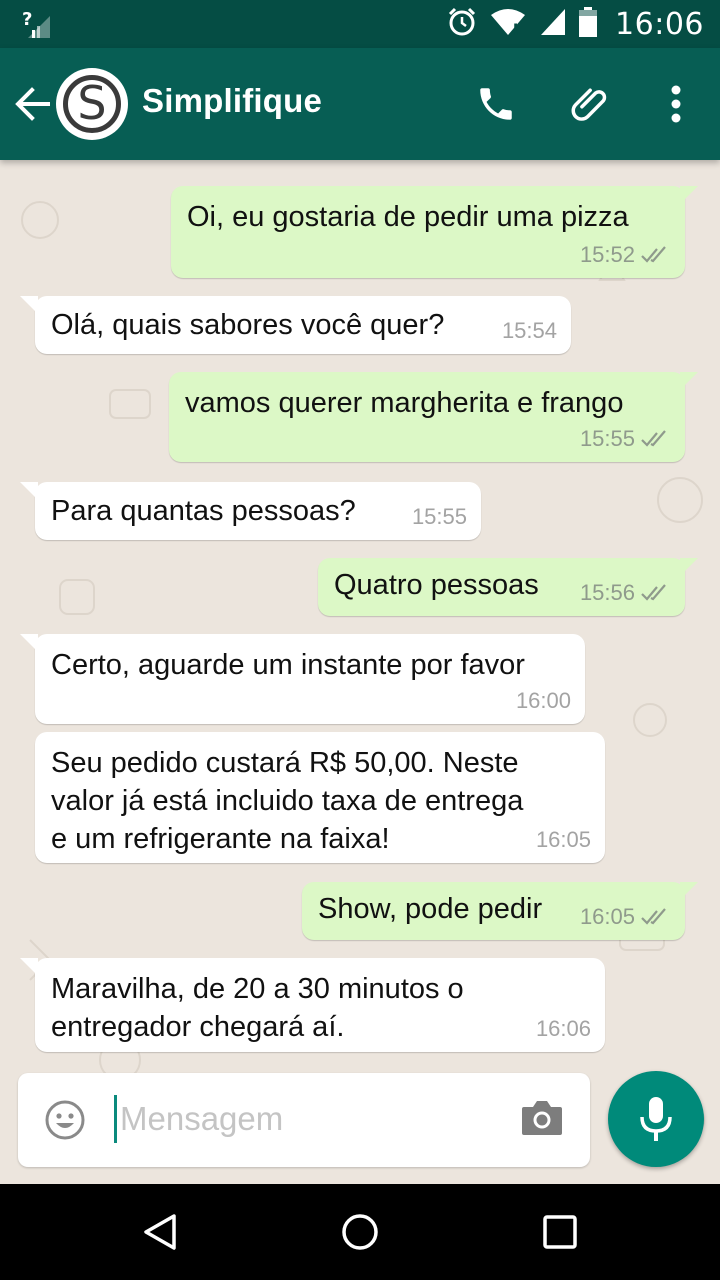  I want to click on message-meta: 15:56, so click(625, 593).